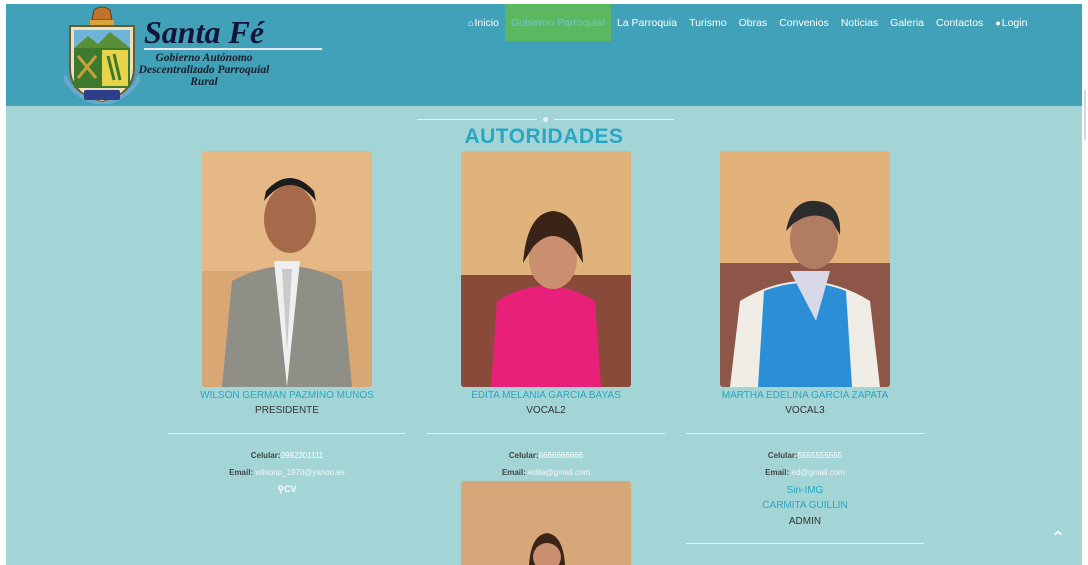  Describe the element at coordinates (287, 410) in the screenshot. I see `authority-role: PRESIDENTE` at that location.